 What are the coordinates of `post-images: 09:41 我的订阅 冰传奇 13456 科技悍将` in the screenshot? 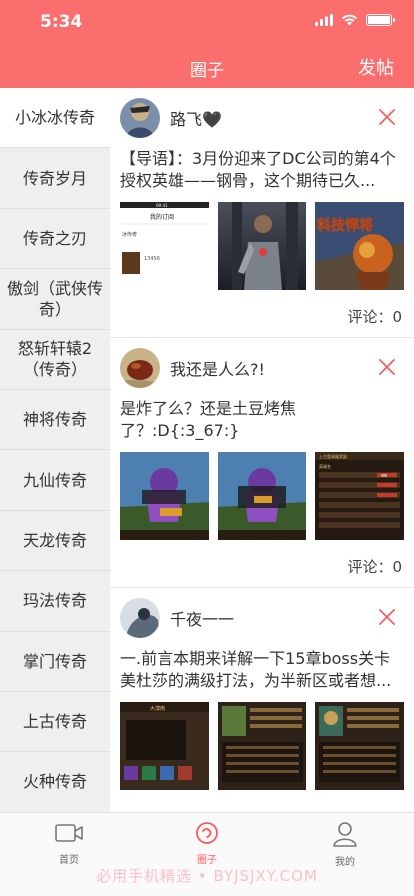 It's located at (262, 246).